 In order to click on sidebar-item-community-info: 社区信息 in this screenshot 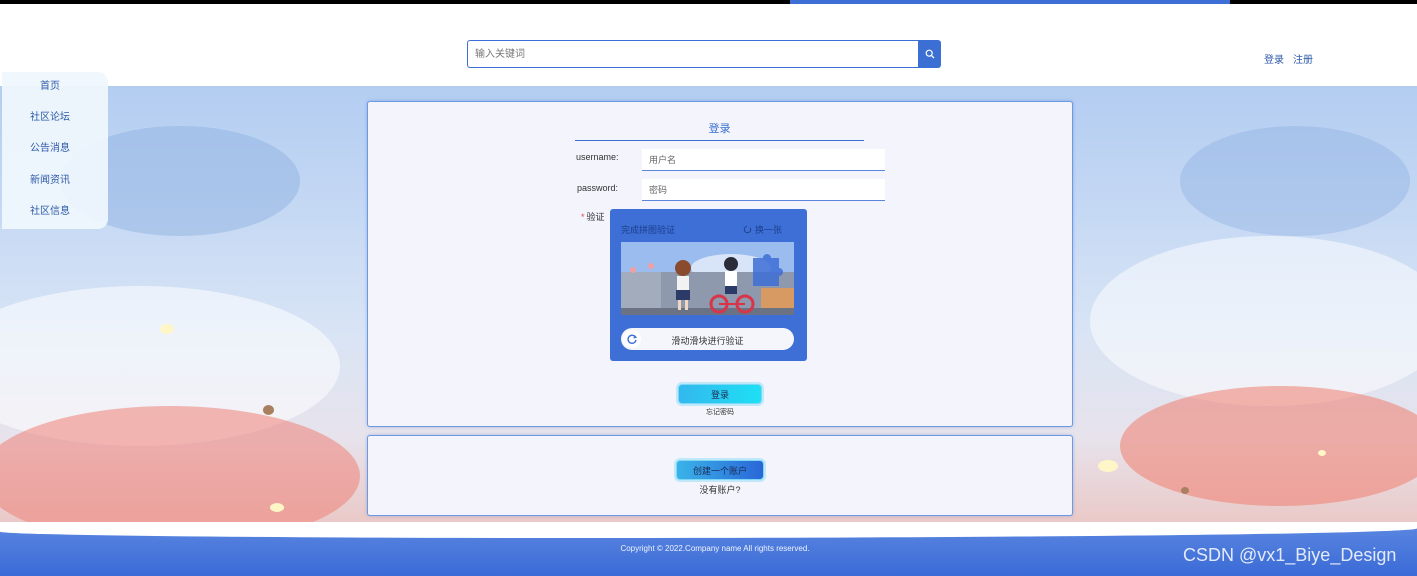, I will do `click(50, 209)`.